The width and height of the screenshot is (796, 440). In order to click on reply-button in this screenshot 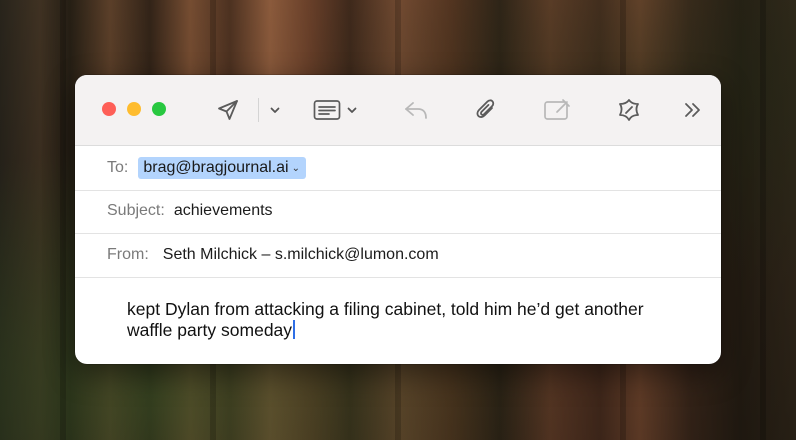, I will do `click(416, 110)`.